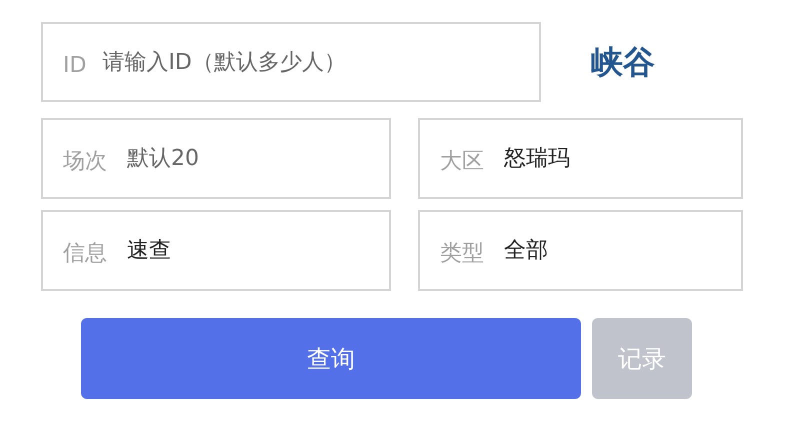 Image resolution: width=787 pixels, height=433 pixels. What do you see at coordinates (331, 358) in the screenshot?
I see `query-button: 查询` at bounding box center [331, 358].